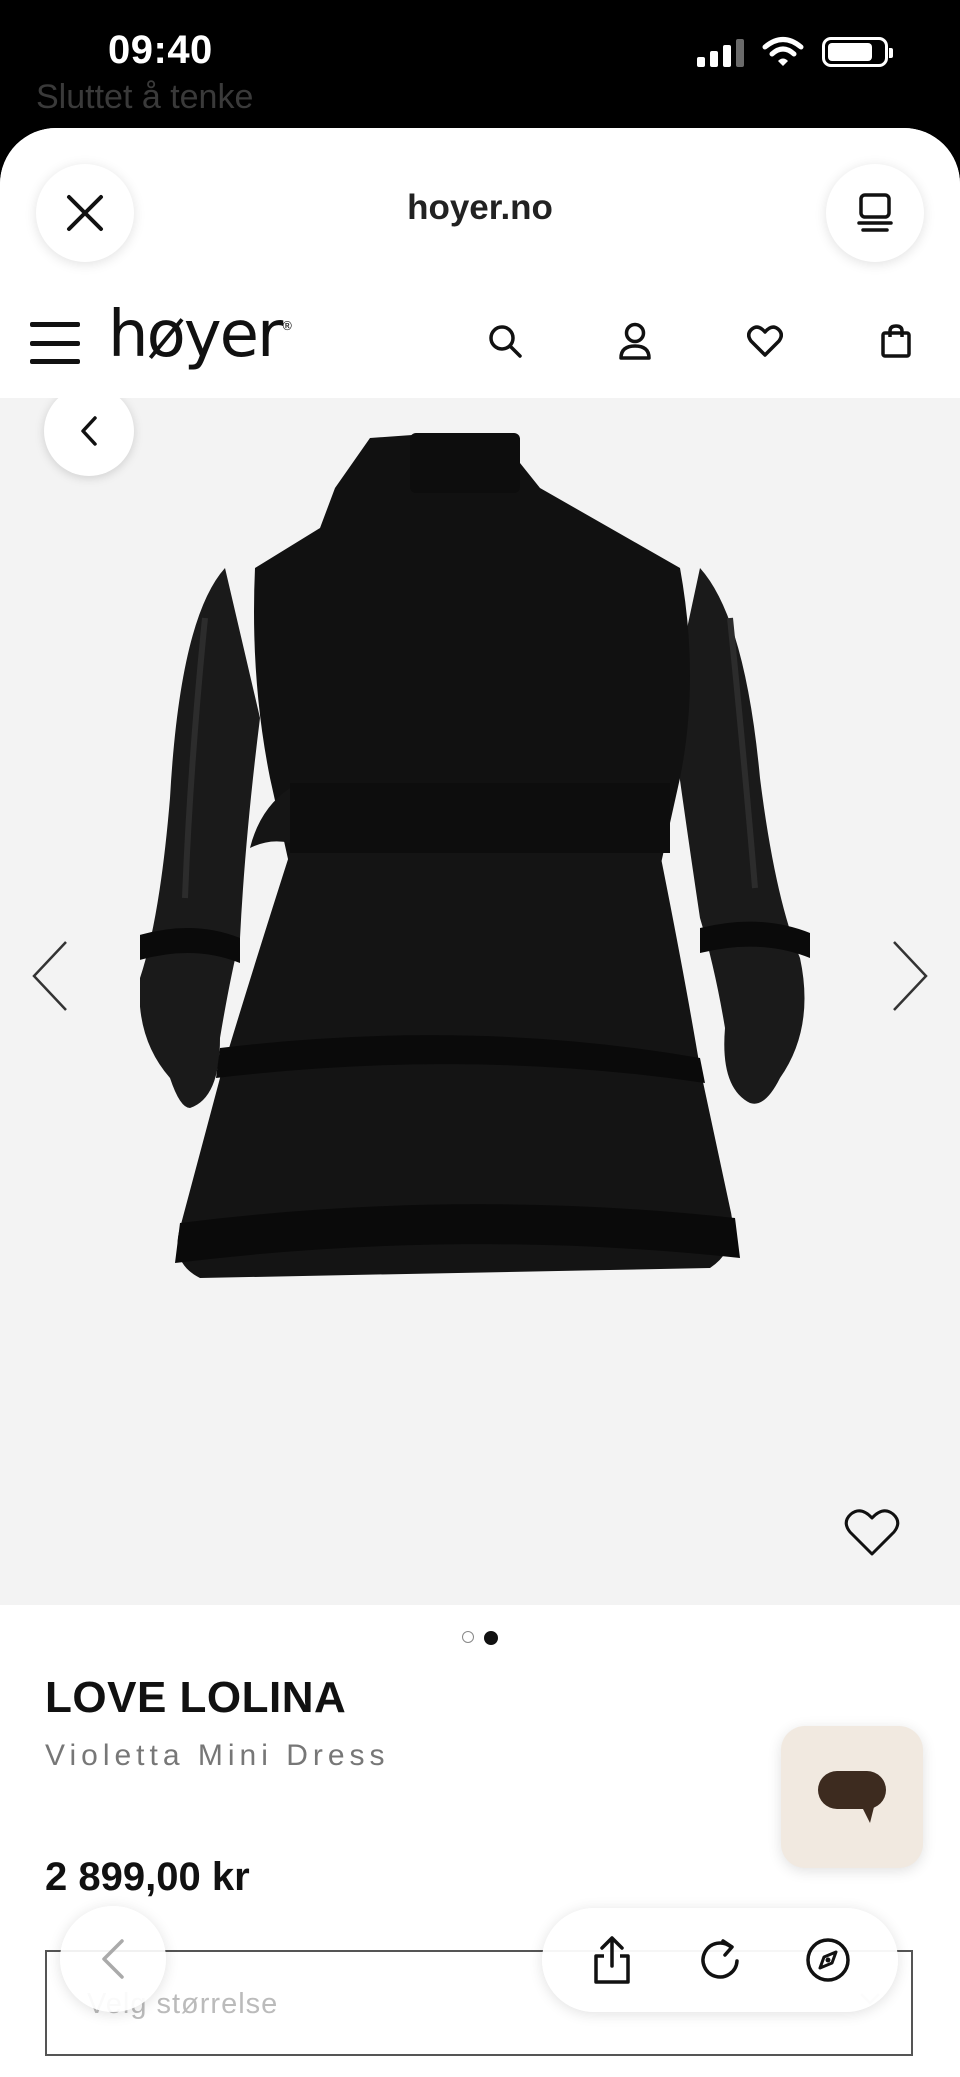  Describe the element at coordinates (468, 1637) in the screenshot. I see `carousel-dot` at that location.